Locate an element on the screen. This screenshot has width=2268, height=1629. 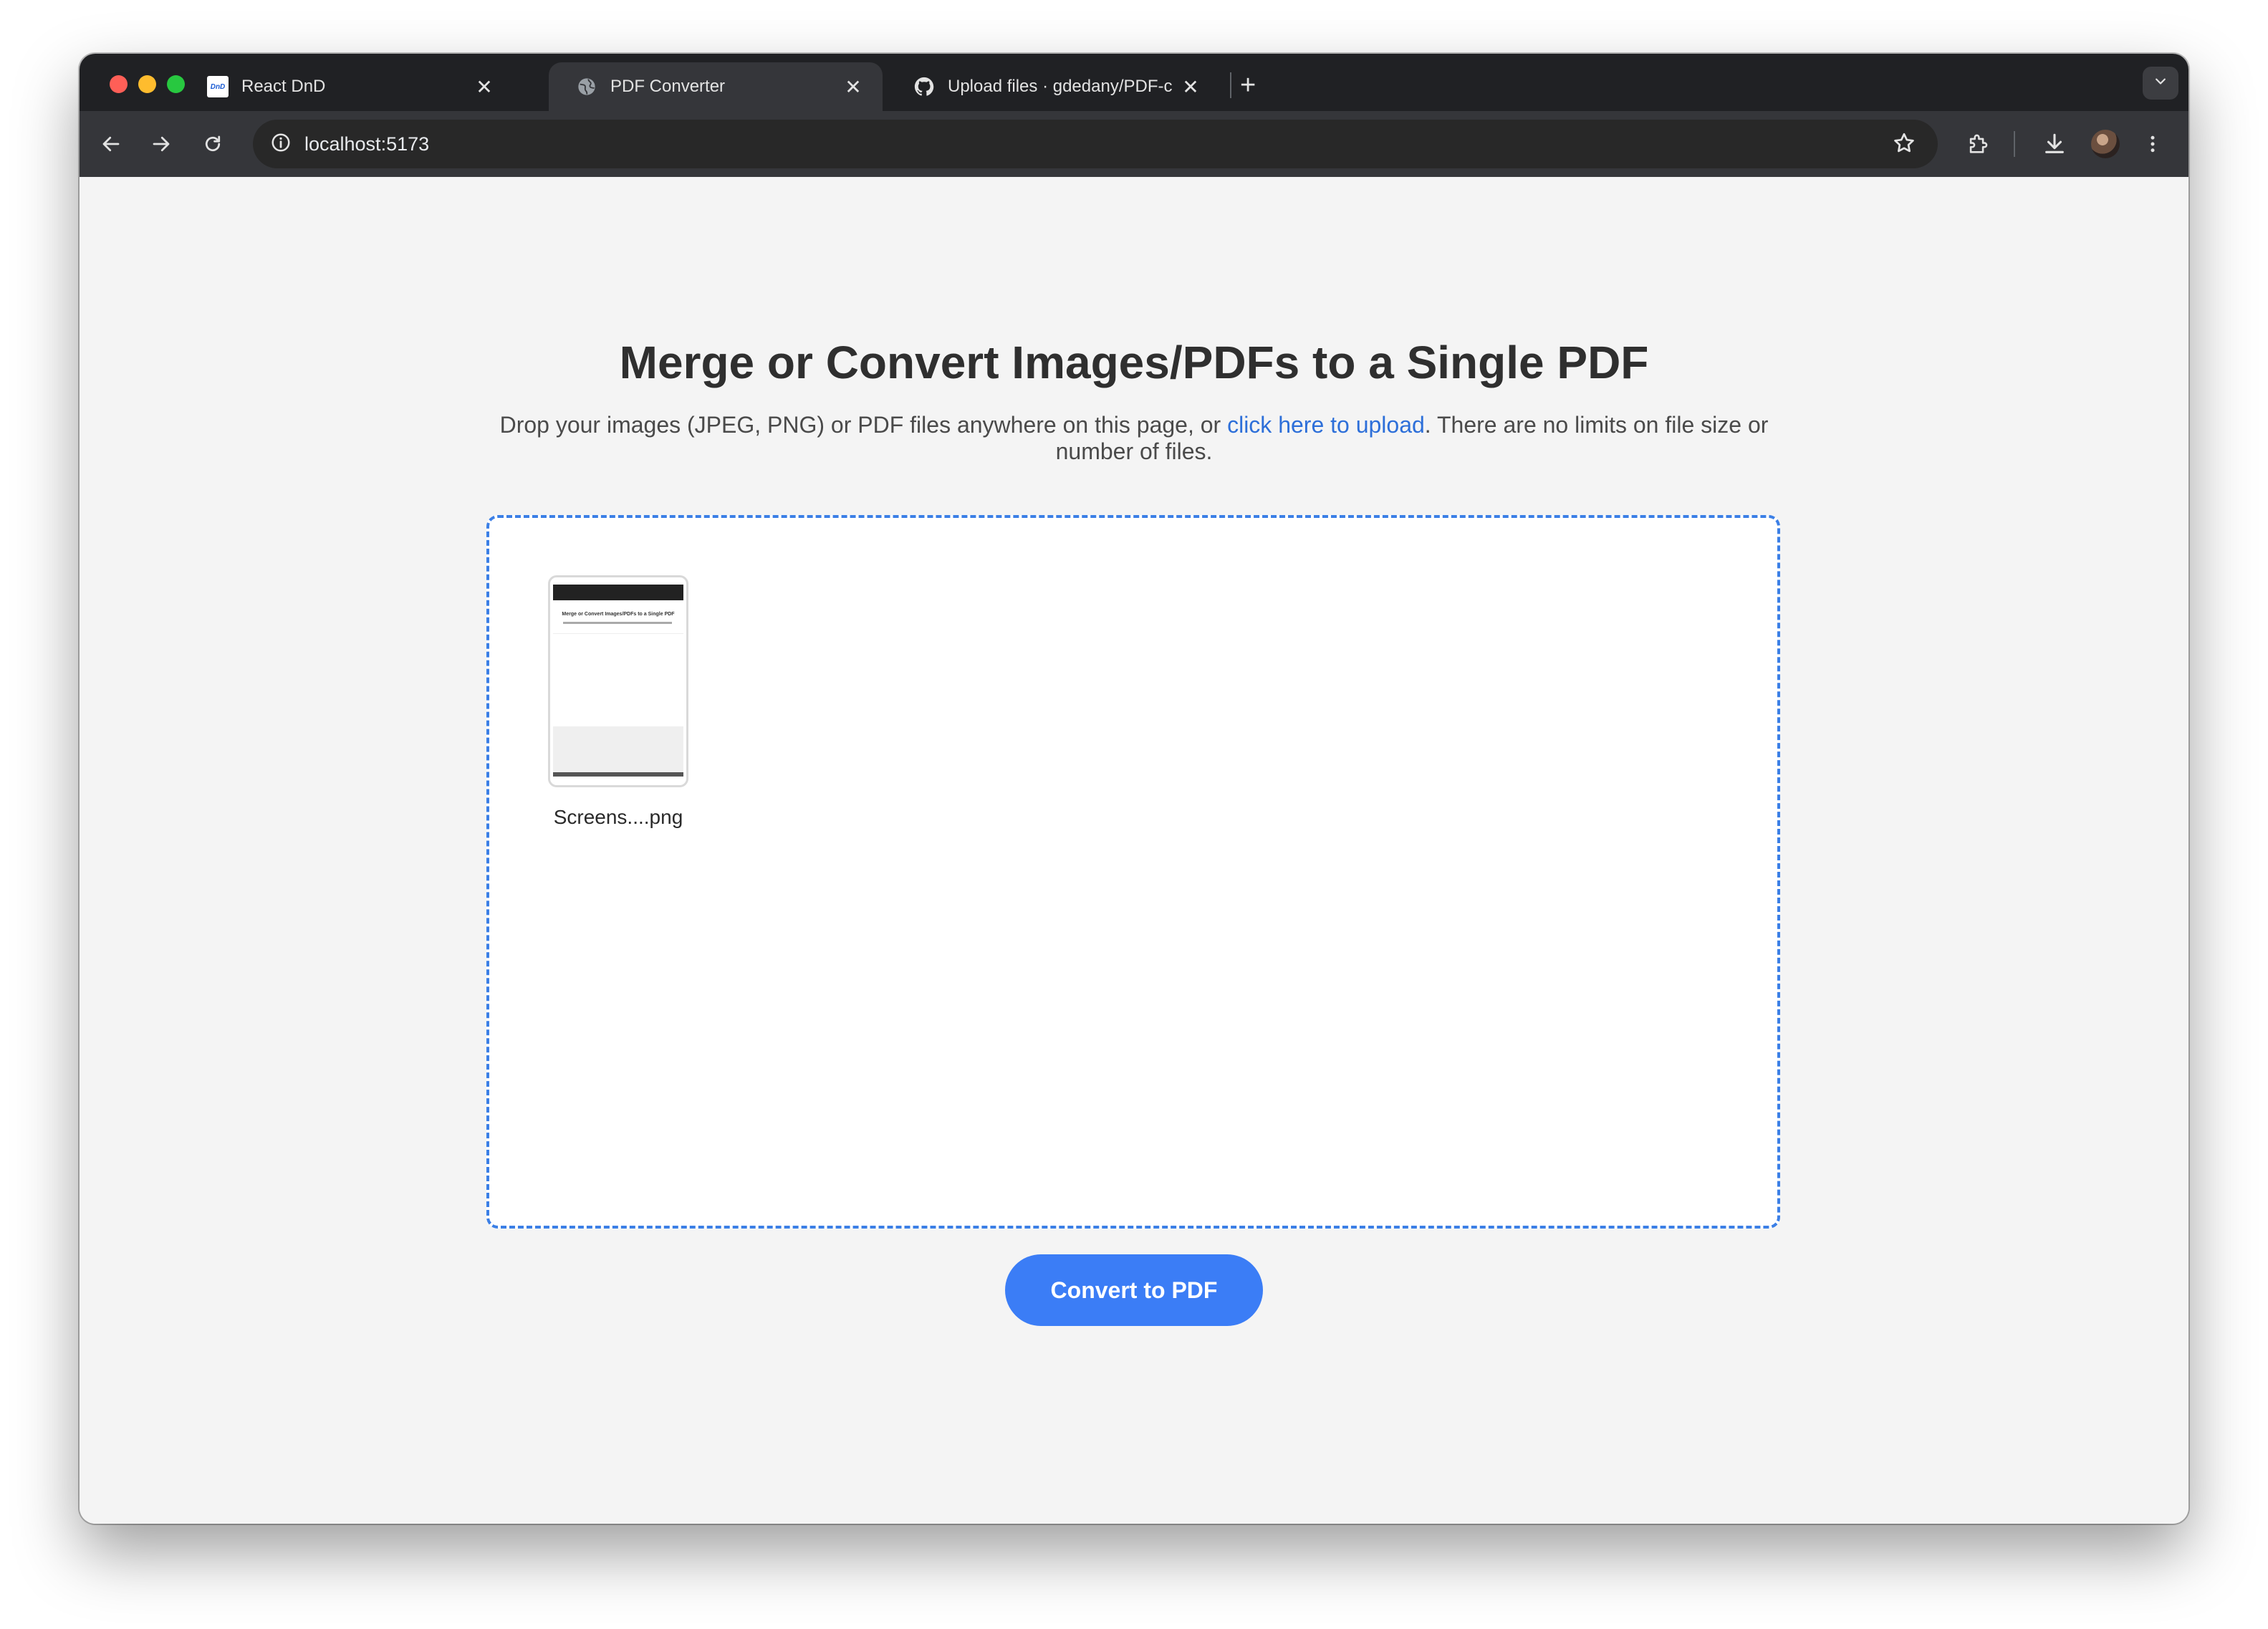
downloads-button is located at coordinates (2054, 144).